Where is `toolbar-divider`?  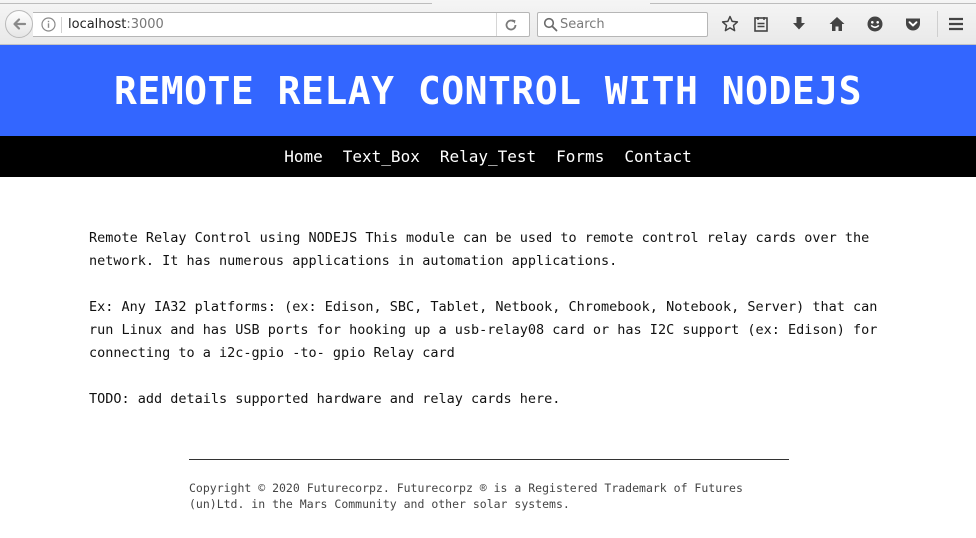
toolbar-divider is located at coordinates (937, 24).